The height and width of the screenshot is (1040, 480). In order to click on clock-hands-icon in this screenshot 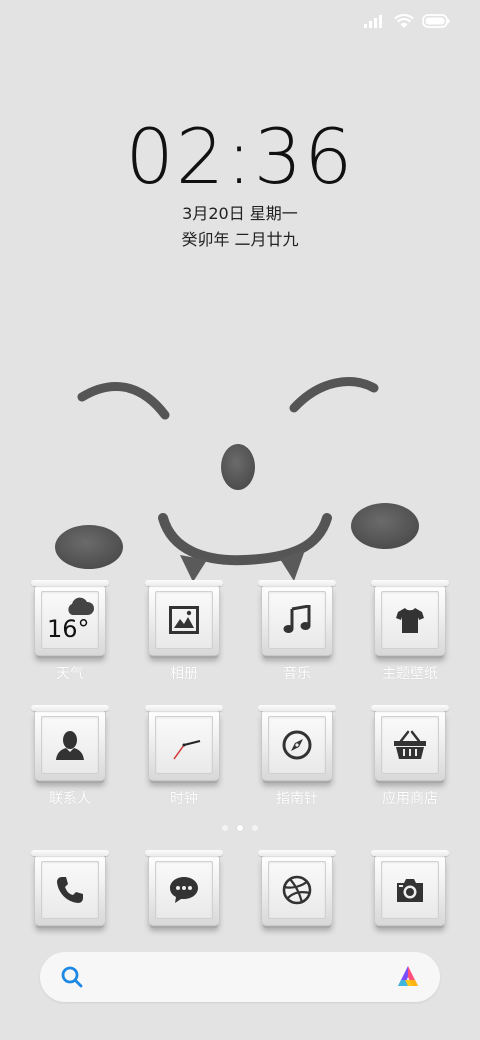, I will do `click(187, 750)`.